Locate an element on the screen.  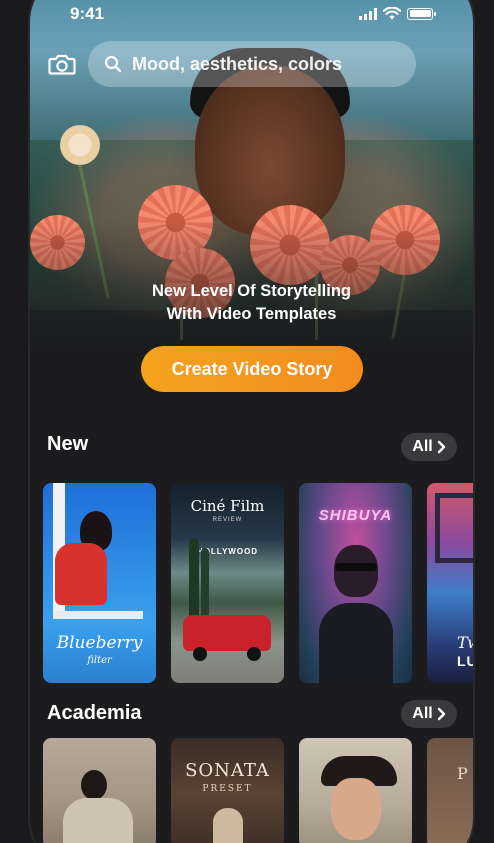
status-time: 9:41 is located at coordinates (87, 13).